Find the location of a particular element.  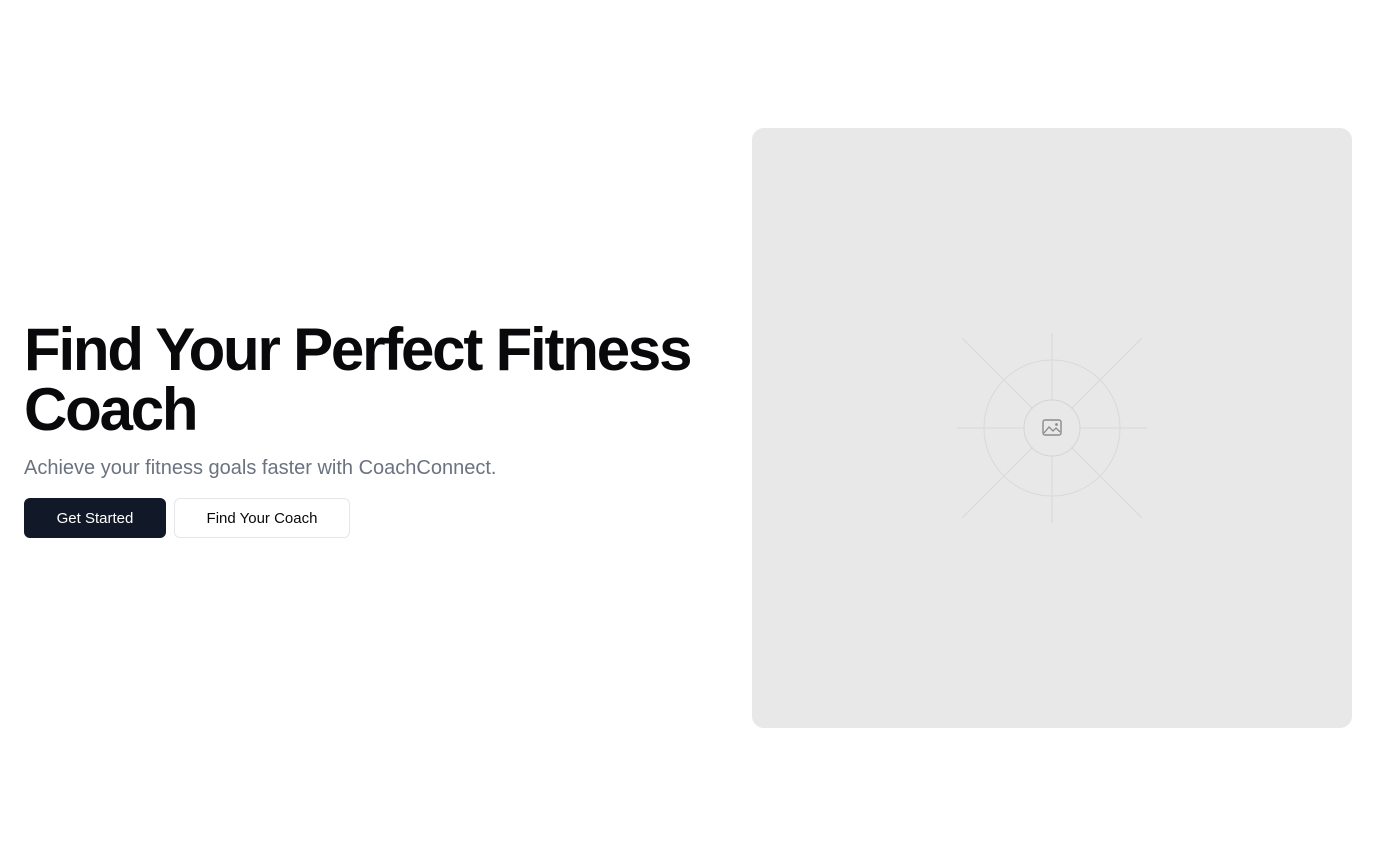

placeholder-graphic is located at coordinates (1052, 428).